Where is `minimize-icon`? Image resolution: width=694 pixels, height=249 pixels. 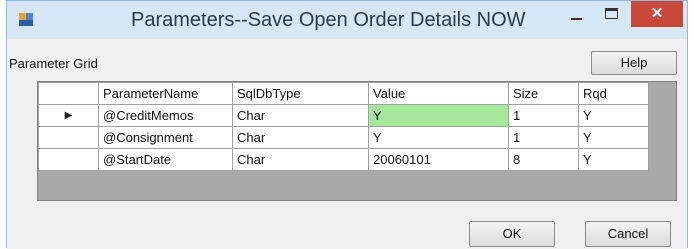 minimize-icon is located at coordinates (576, 19).